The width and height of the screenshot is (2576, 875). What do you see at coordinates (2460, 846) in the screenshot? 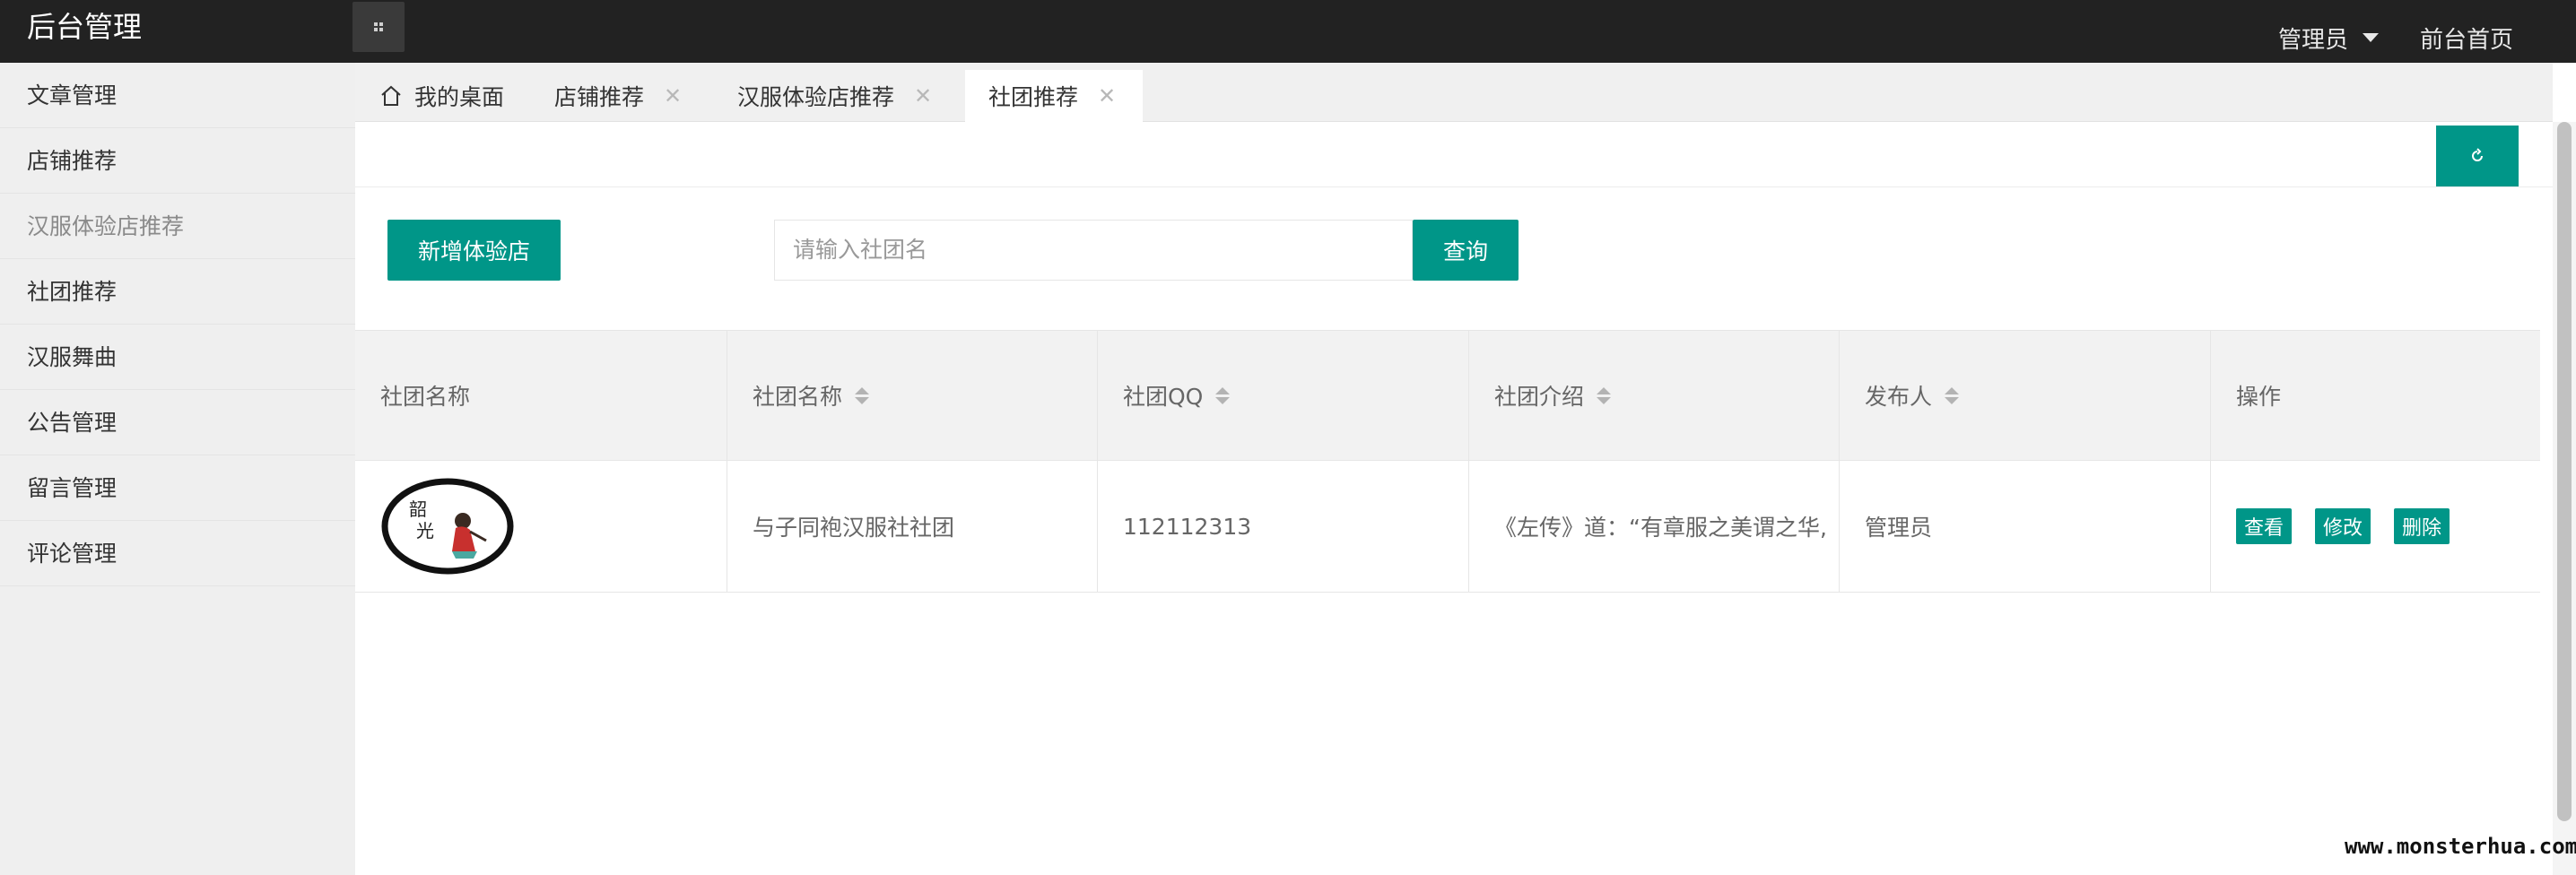
I see `watermark: www.monsterhua.com` at bounding box center [2460, 846].